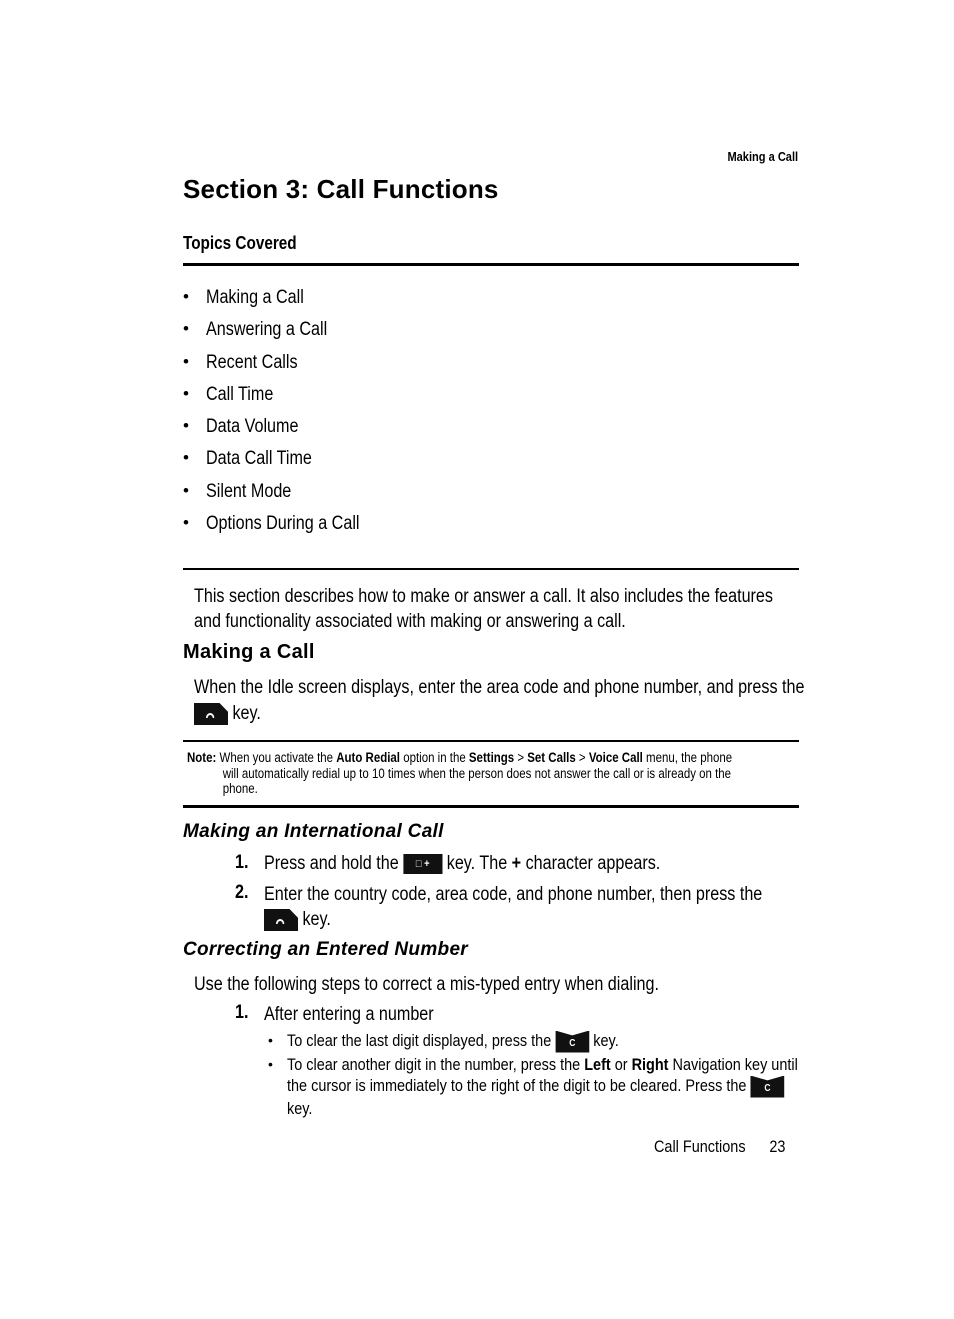 The image size is (954, 1319). Describe the element at coordinates (762, 156) in the screenshot. I see `running-header: Making a Call` at that location.